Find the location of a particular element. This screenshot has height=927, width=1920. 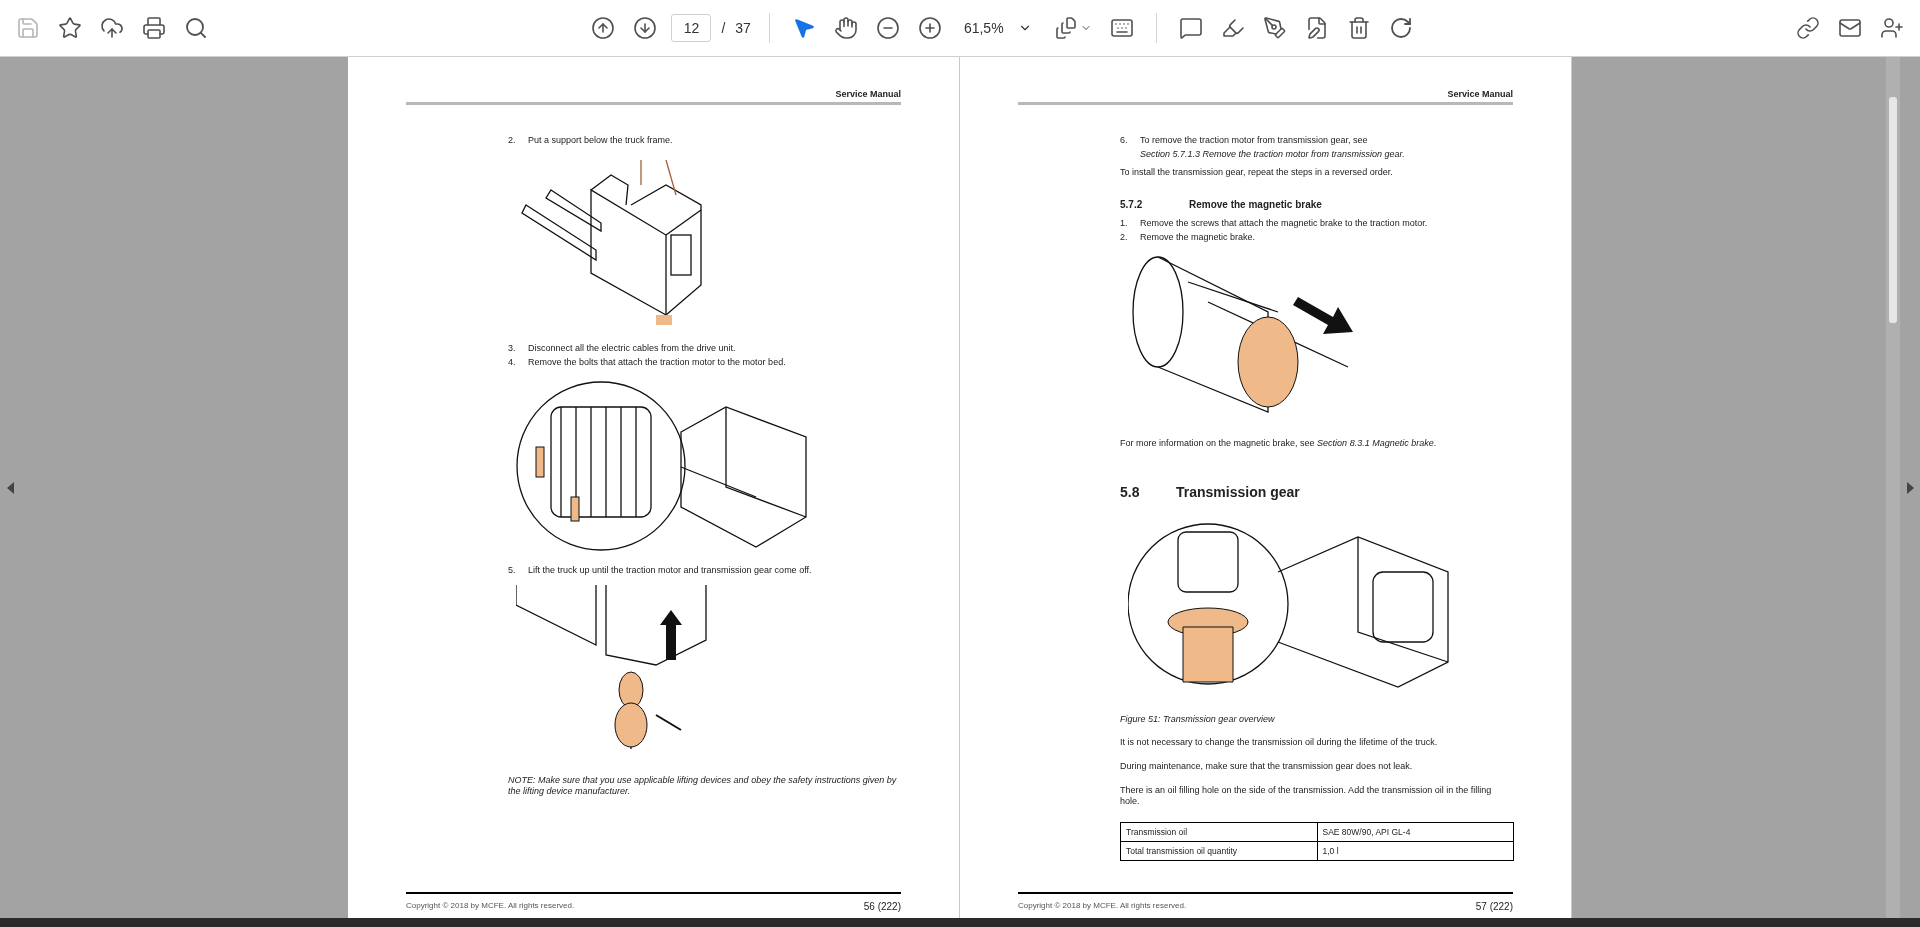

paragraph: During maintenance, make sure that the transmission gear does not leak. is located at coordinates (1267, 766).